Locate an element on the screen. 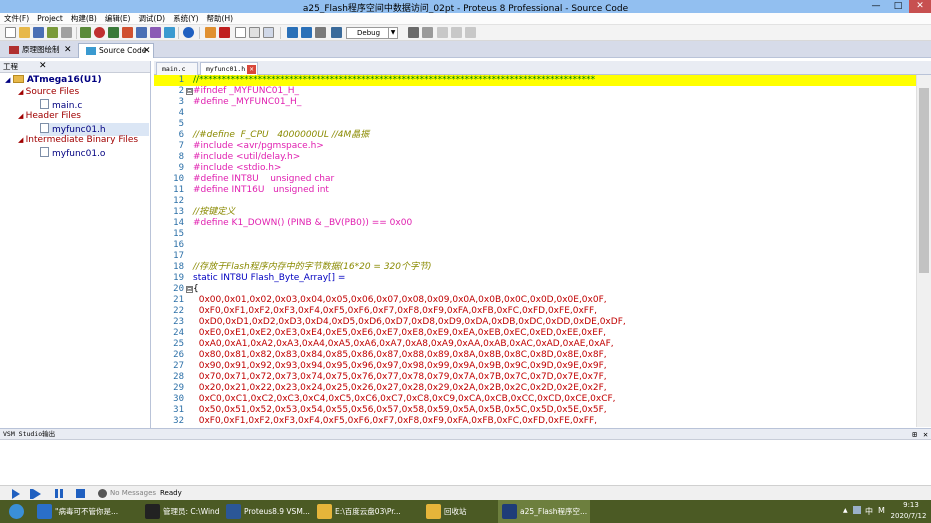 This screenshot has height=523, width=931. network-icon is located at coordinates (857, 510).